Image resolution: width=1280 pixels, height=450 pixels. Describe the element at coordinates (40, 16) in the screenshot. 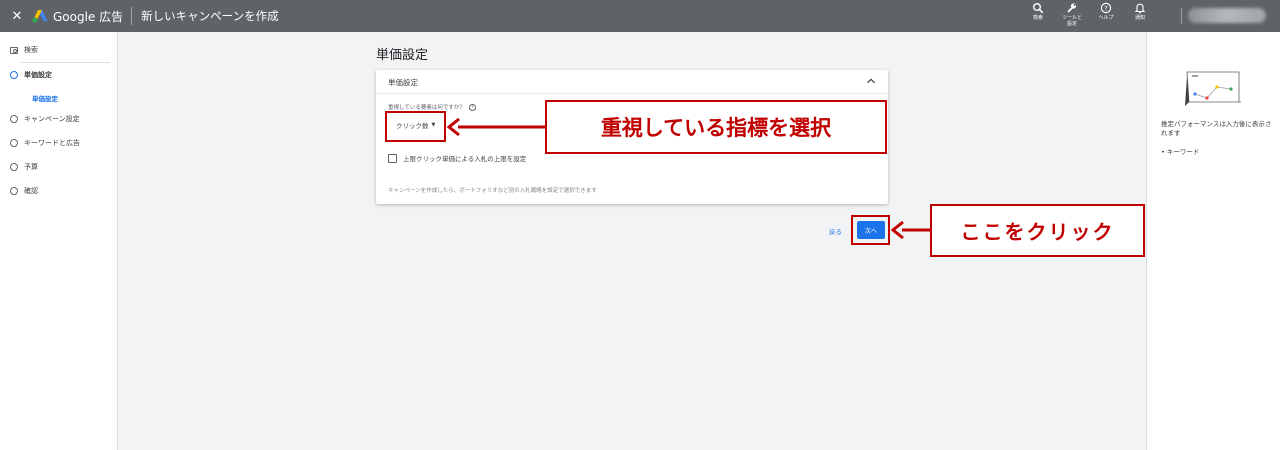

I see `google-ads-logo-icon` at that location.